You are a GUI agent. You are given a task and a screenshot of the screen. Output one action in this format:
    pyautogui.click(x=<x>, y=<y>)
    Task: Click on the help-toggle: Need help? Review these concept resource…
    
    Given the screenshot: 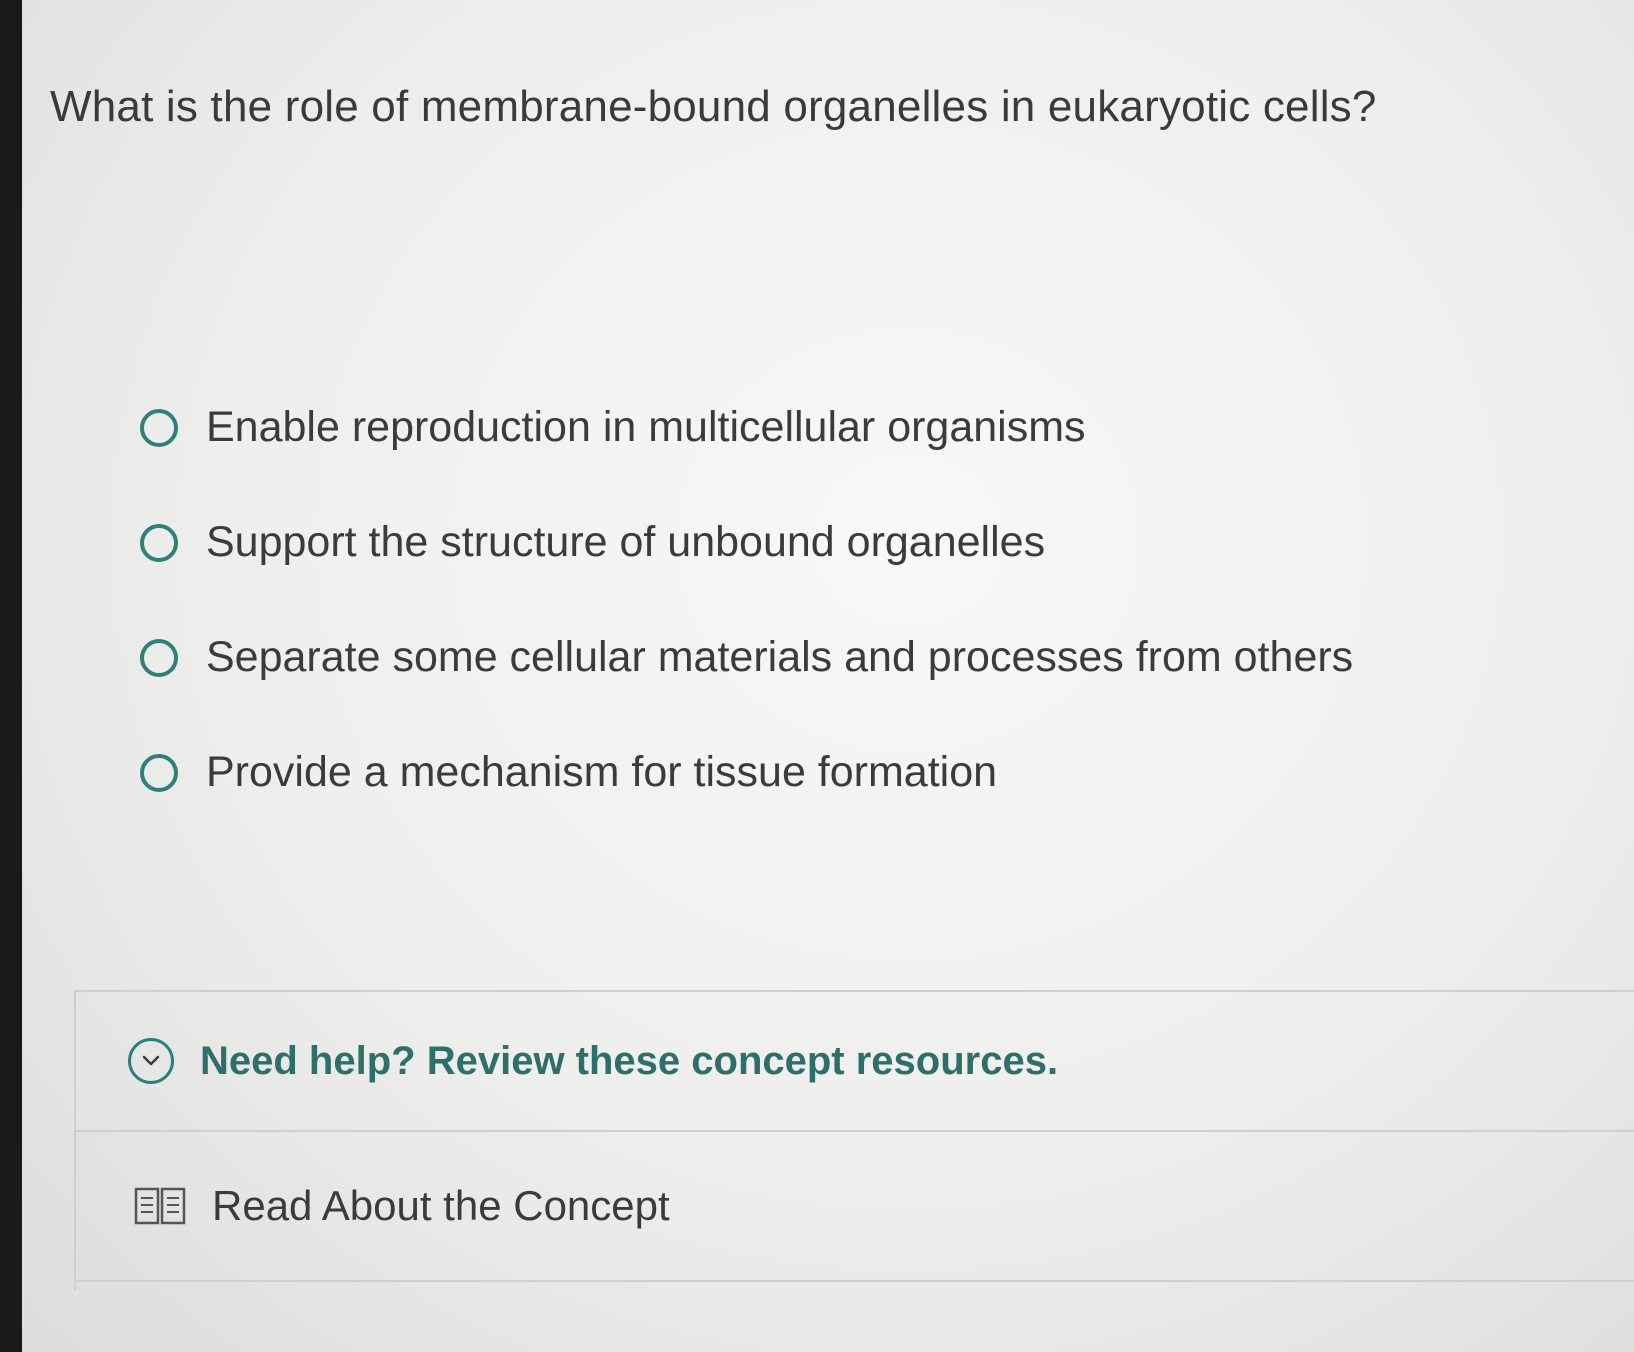 What is the action you would take?
    pyautogui.click(x=855, y=1062)
    